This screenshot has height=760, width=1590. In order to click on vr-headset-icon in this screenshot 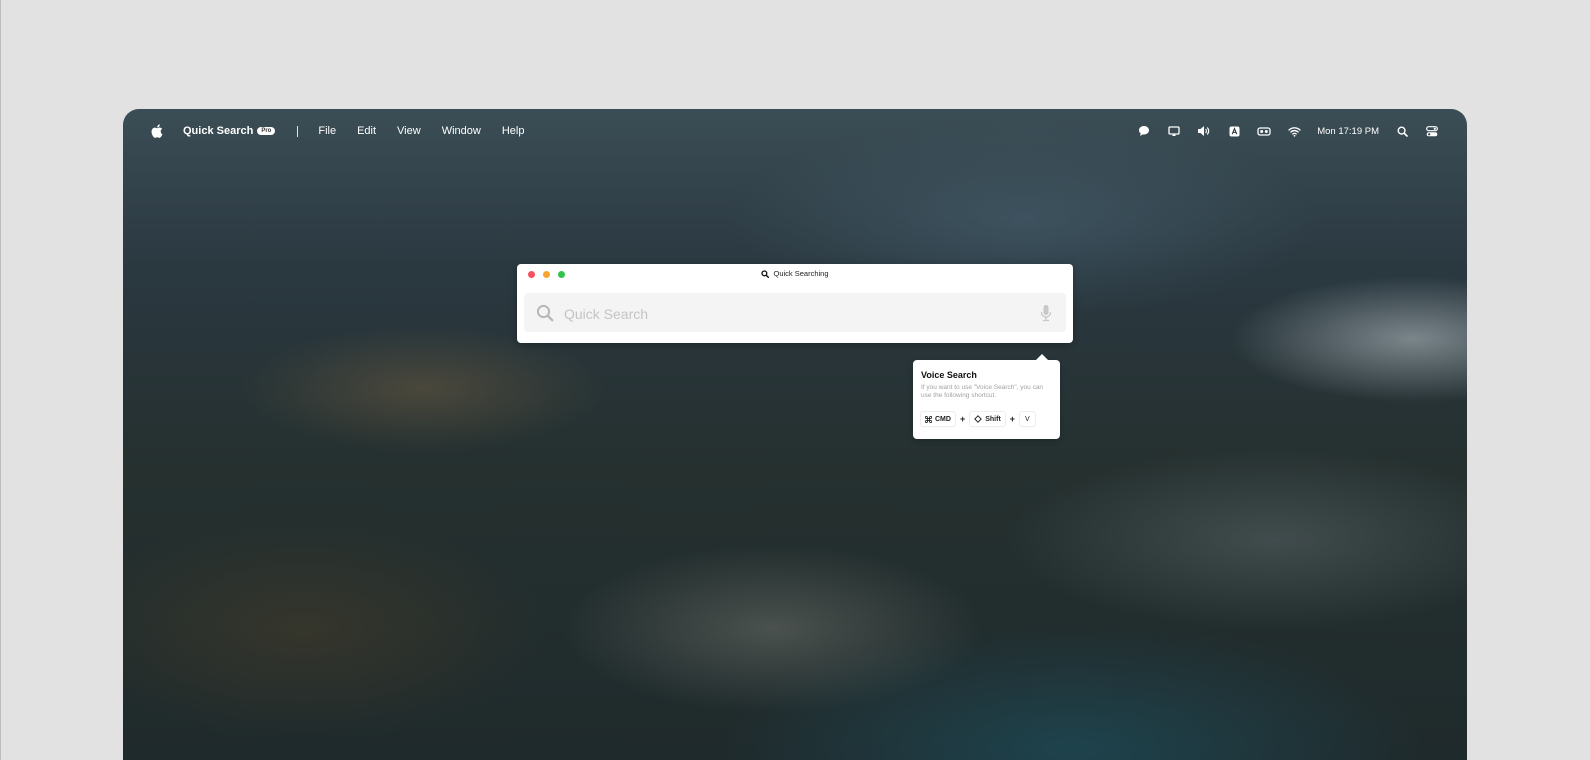, I will do `click(1264, 131)`.